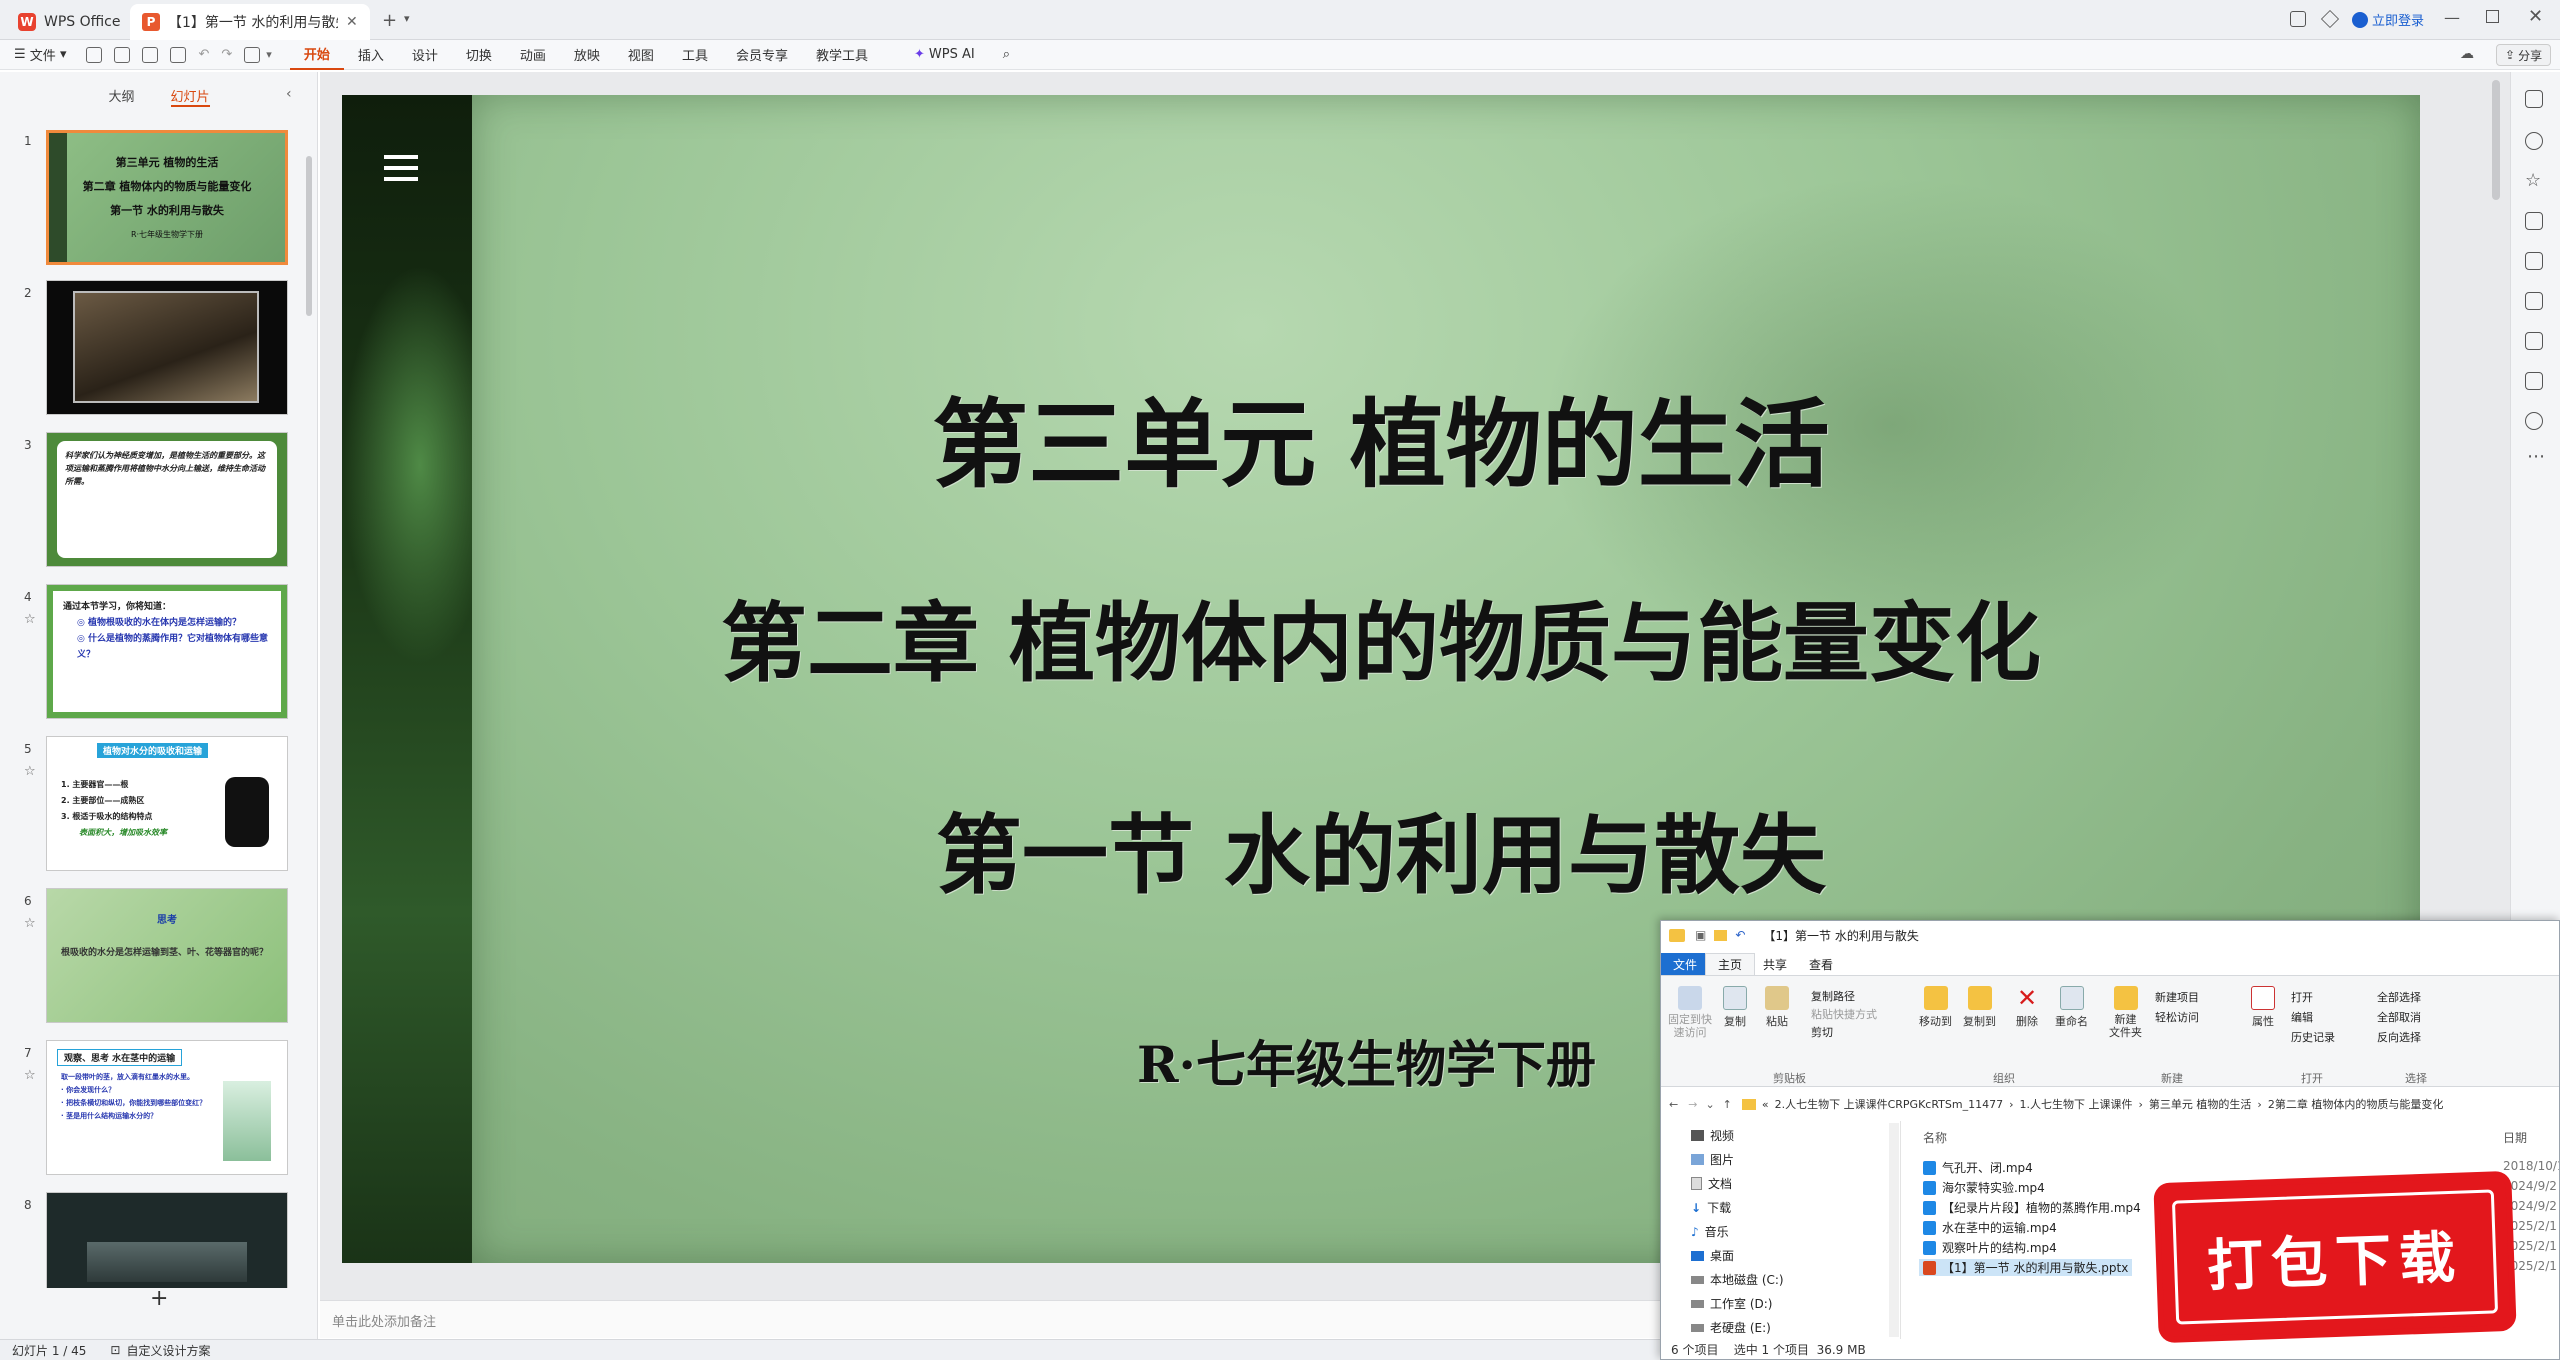  I want to click on more-icon: ⋯, so click(2536, 456).